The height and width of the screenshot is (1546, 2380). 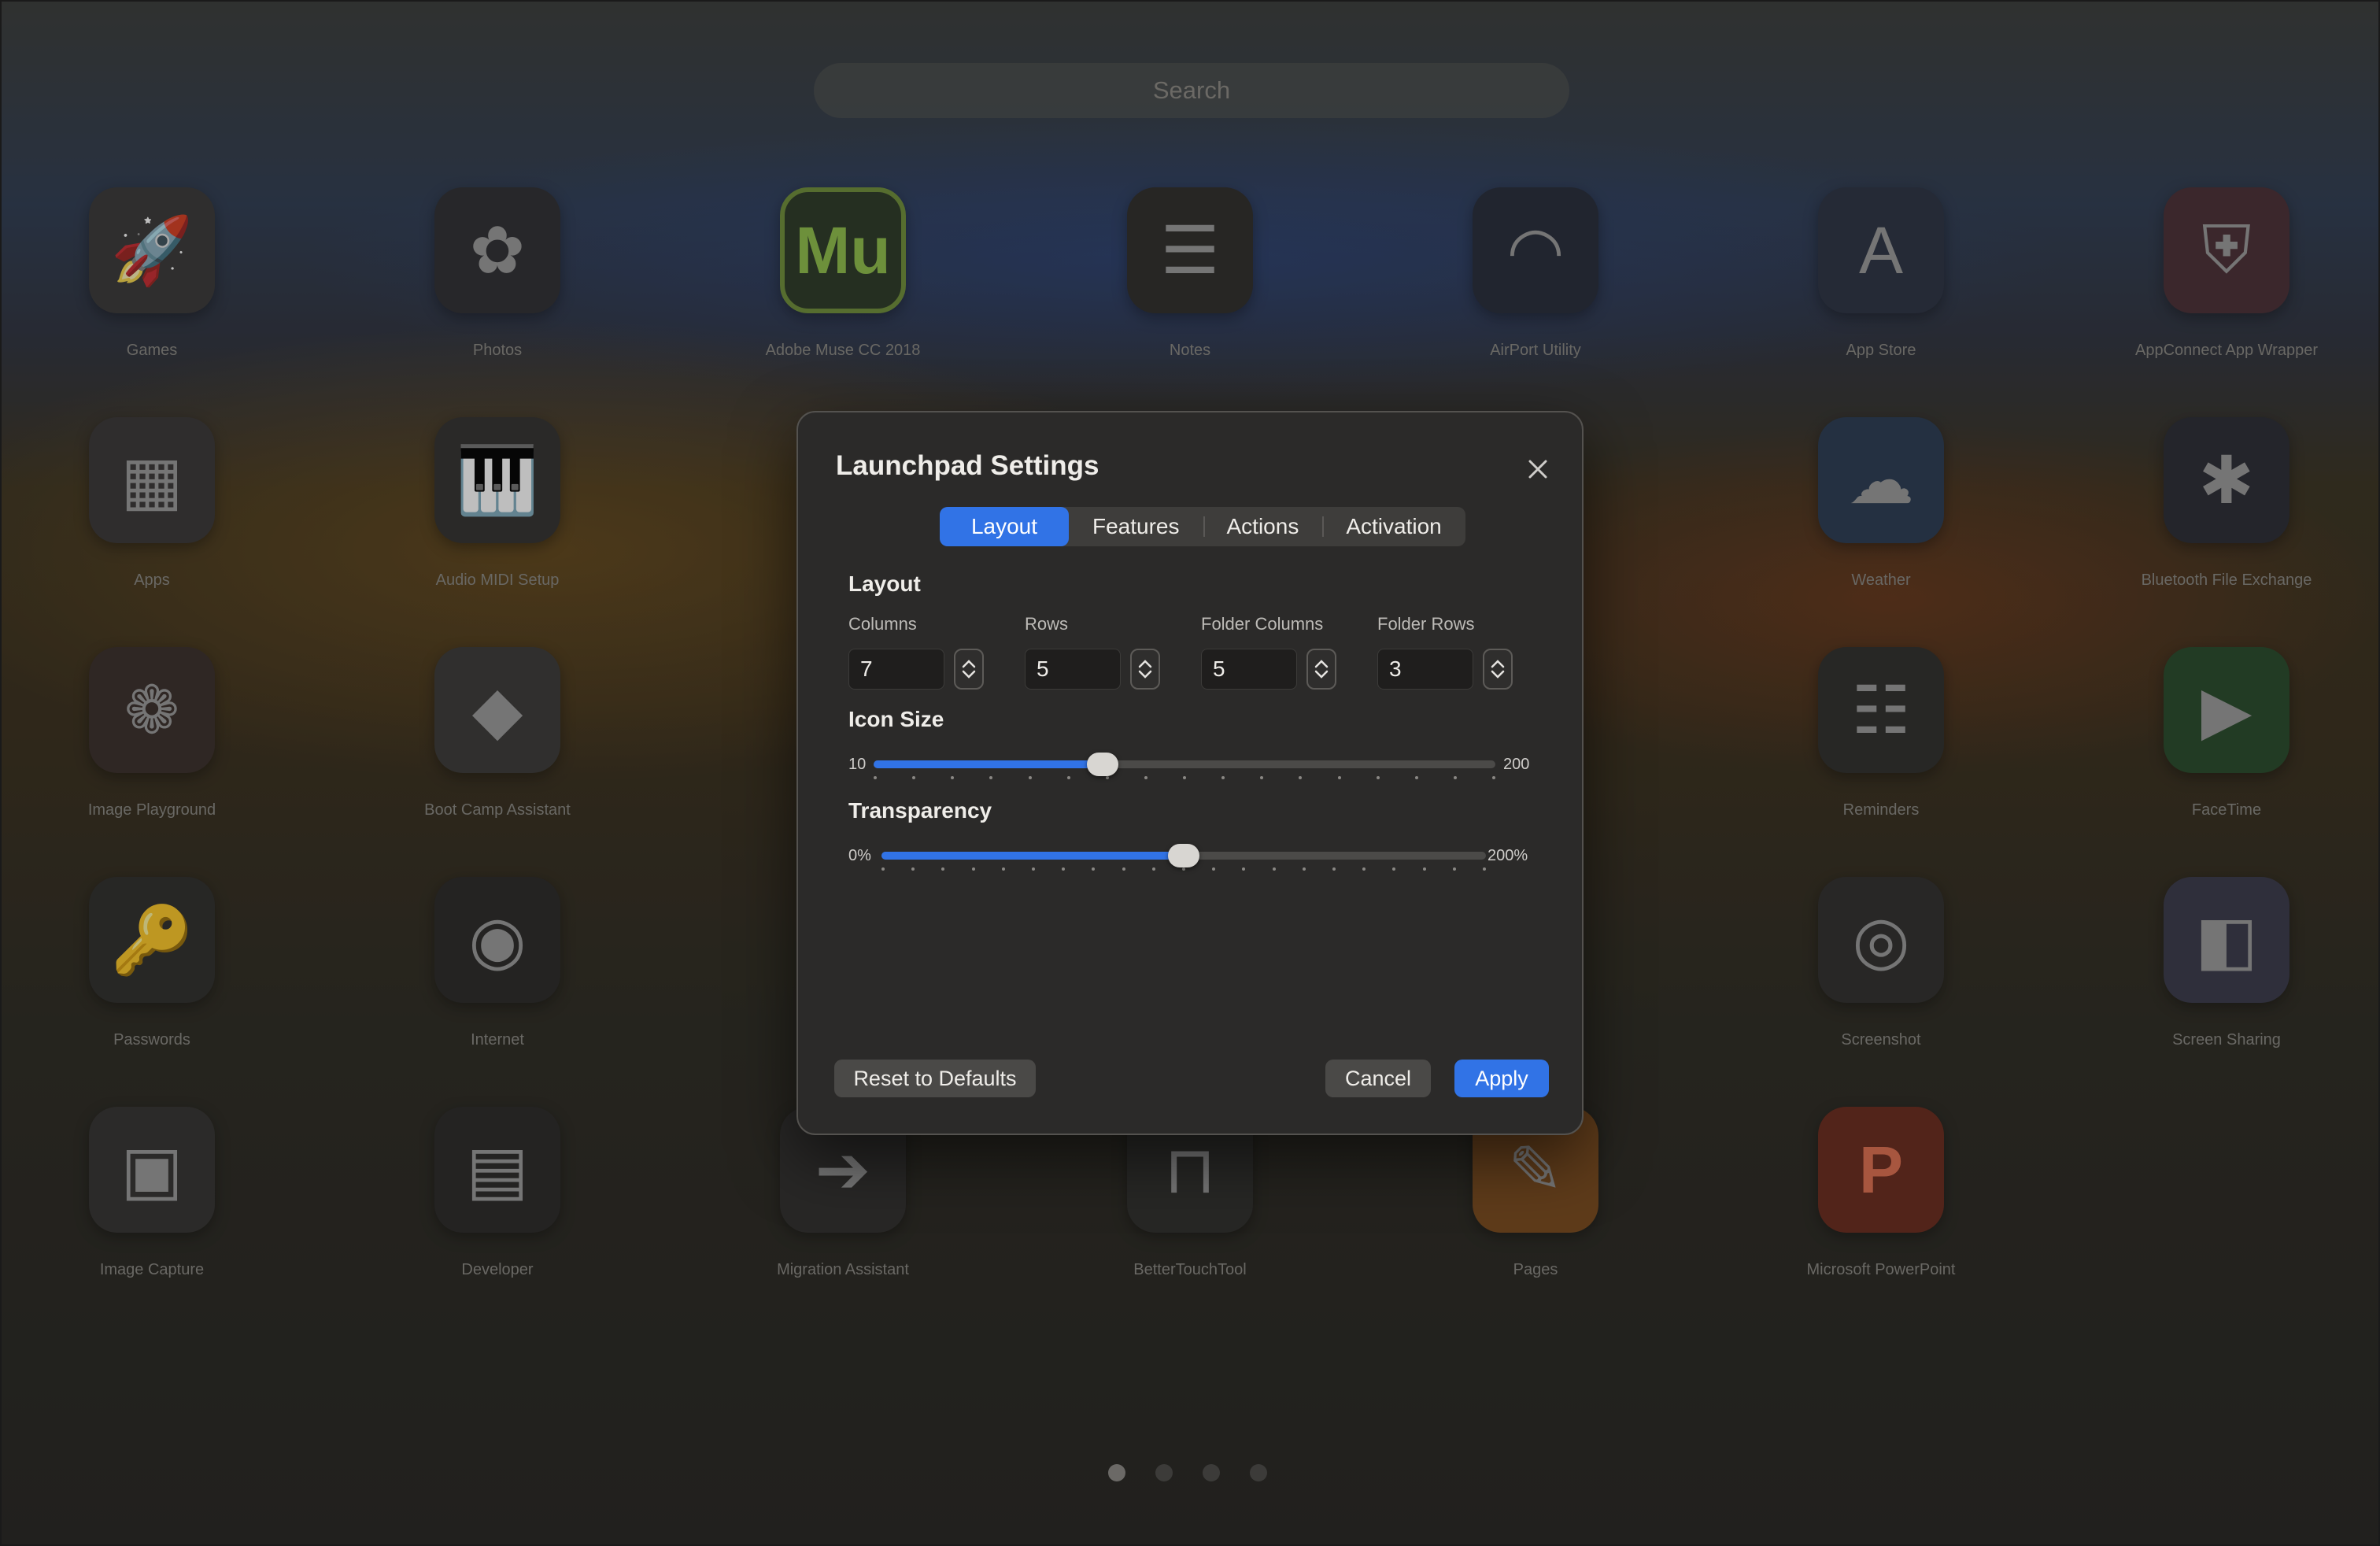 I want to click on folder-columns-input: 5, so click(x=1249, y=670).